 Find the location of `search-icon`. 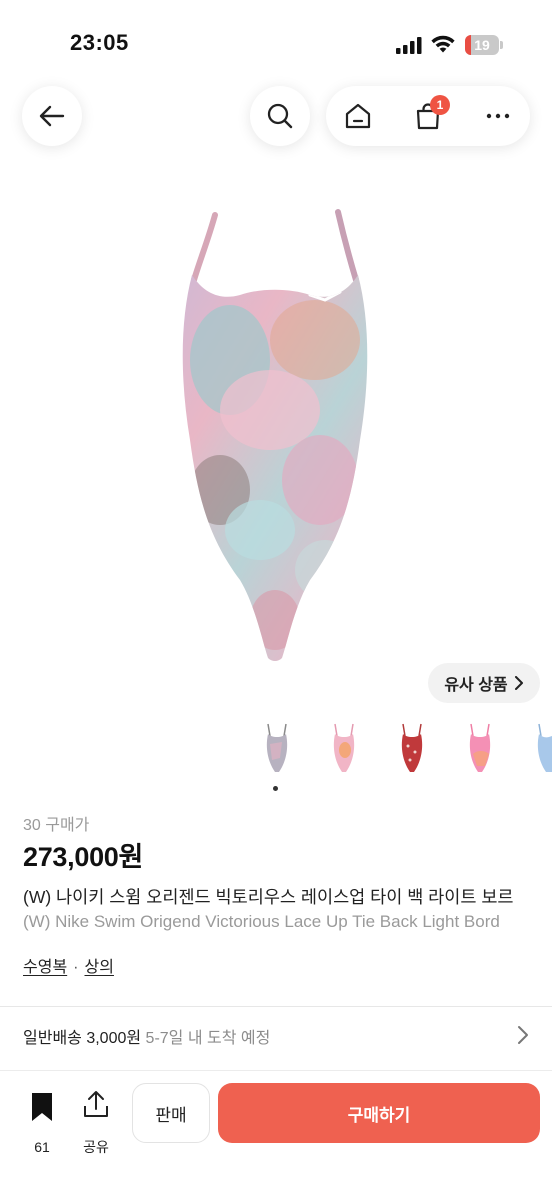

search-icon is located at coordinates (280, 116).